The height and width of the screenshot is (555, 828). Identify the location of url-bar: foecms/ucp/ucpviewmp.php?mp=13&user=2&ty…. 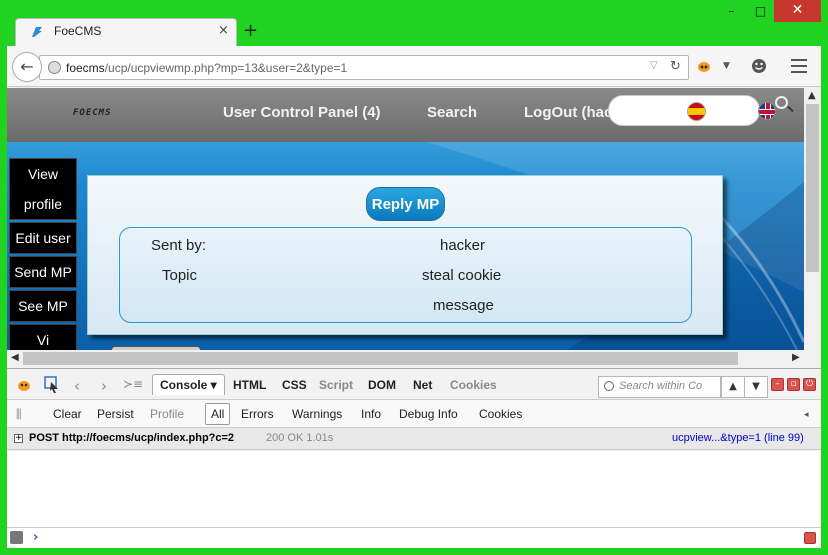
(364, 67).